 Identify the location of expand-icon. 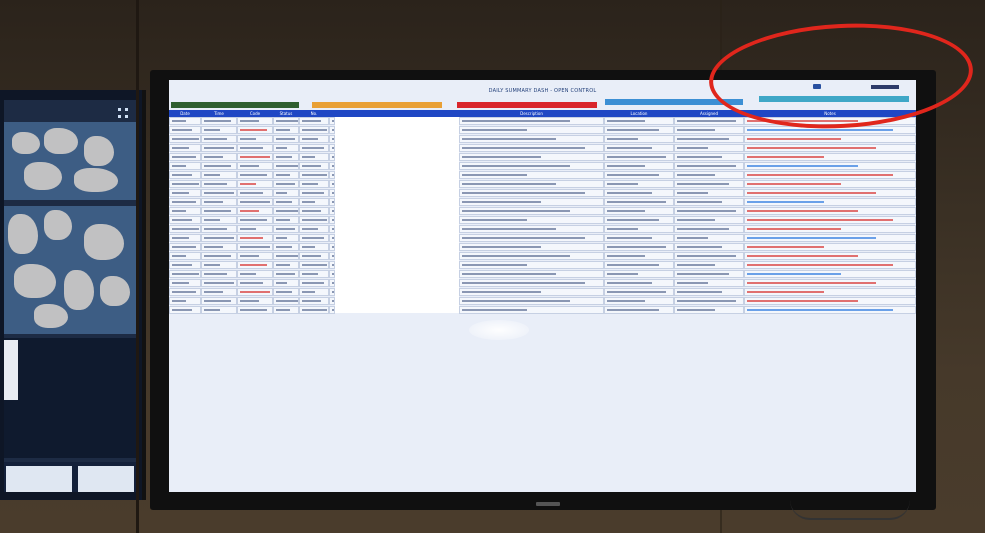
(123, 113).